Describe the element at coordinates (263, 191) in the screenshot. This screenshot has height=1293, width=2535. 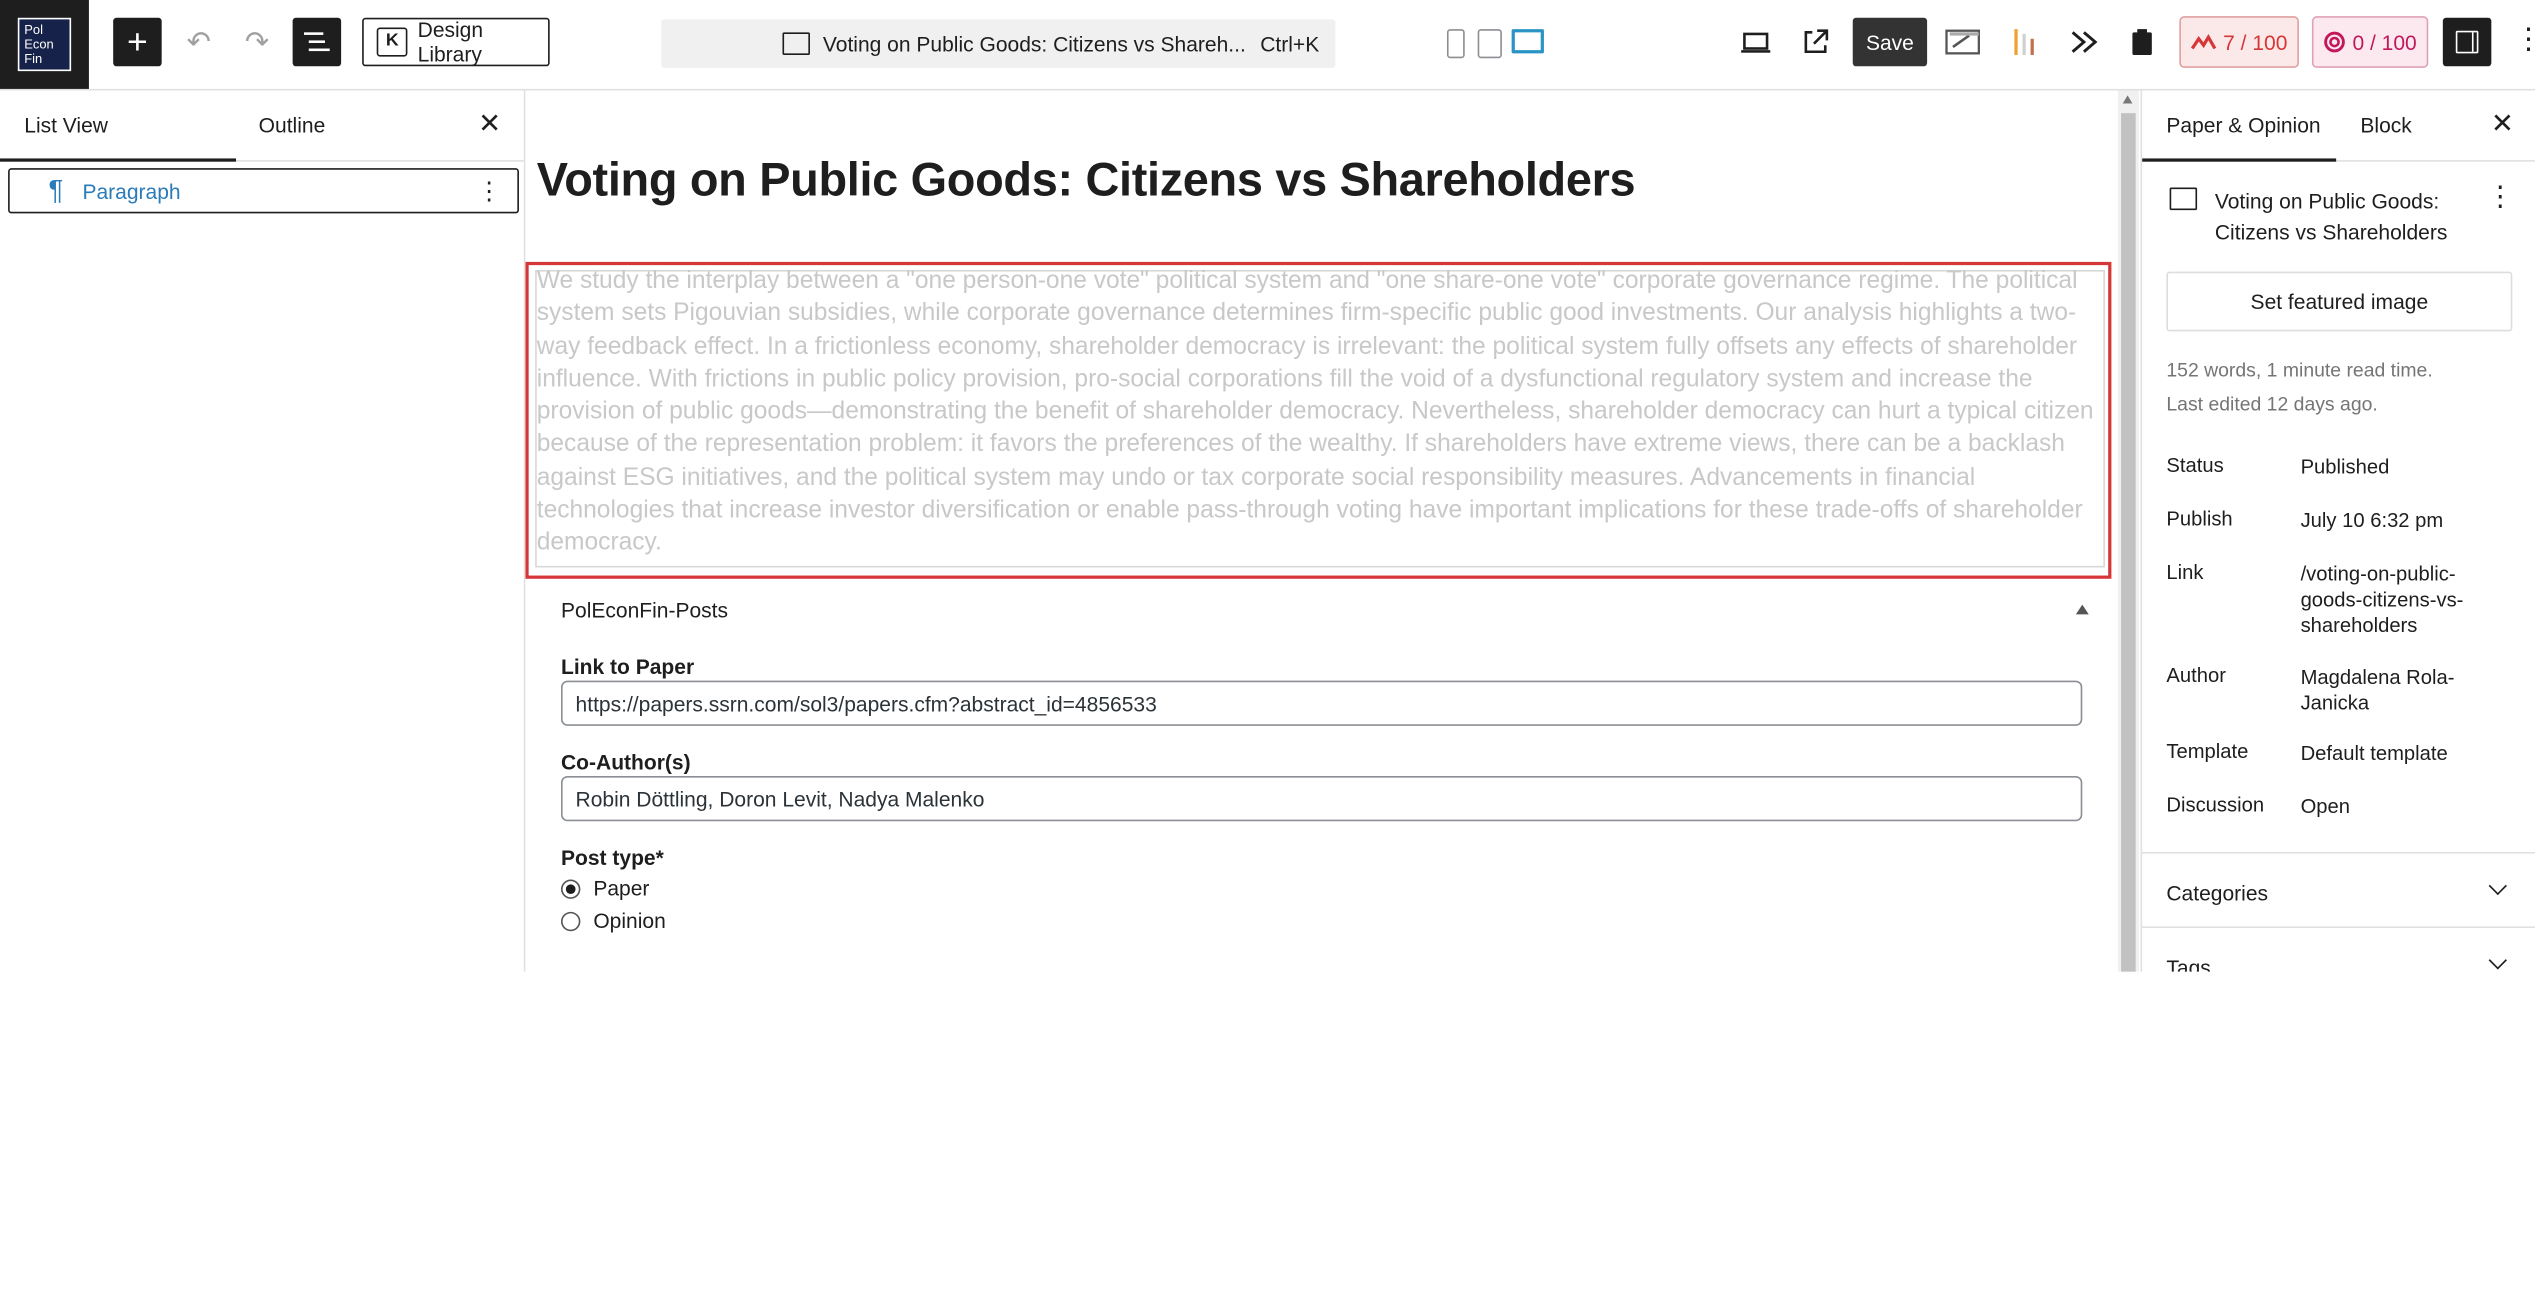
I see `list-view-item-paragraph: ¶ Paragraph ⋮` at that location.